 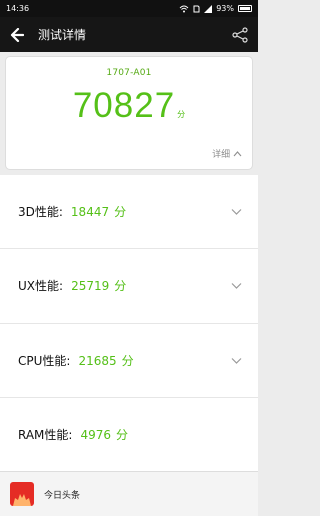 What do you see at coordinates (17, 34) in the screenshot?
I see `back-arrow-icon` at bounding box center [17, 34].